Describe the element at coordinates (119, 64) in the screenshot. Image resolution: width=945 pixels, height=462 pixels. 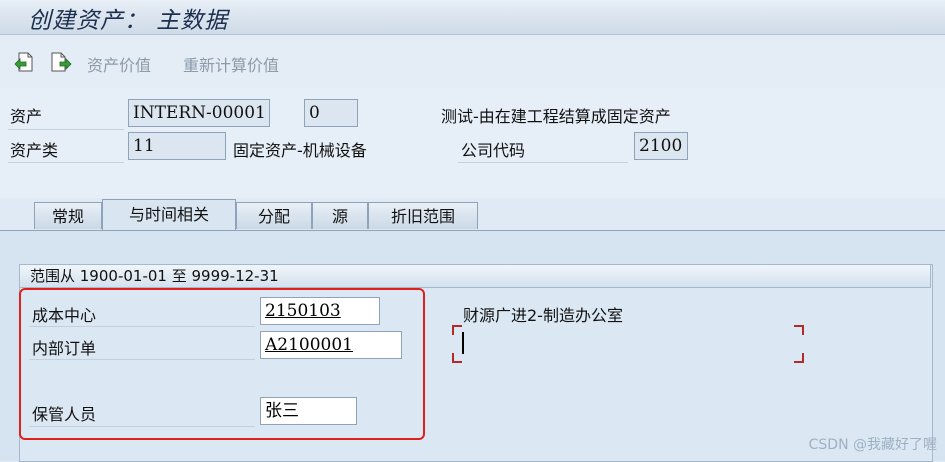
I see `asset-value-button: 资产价值` at that location.